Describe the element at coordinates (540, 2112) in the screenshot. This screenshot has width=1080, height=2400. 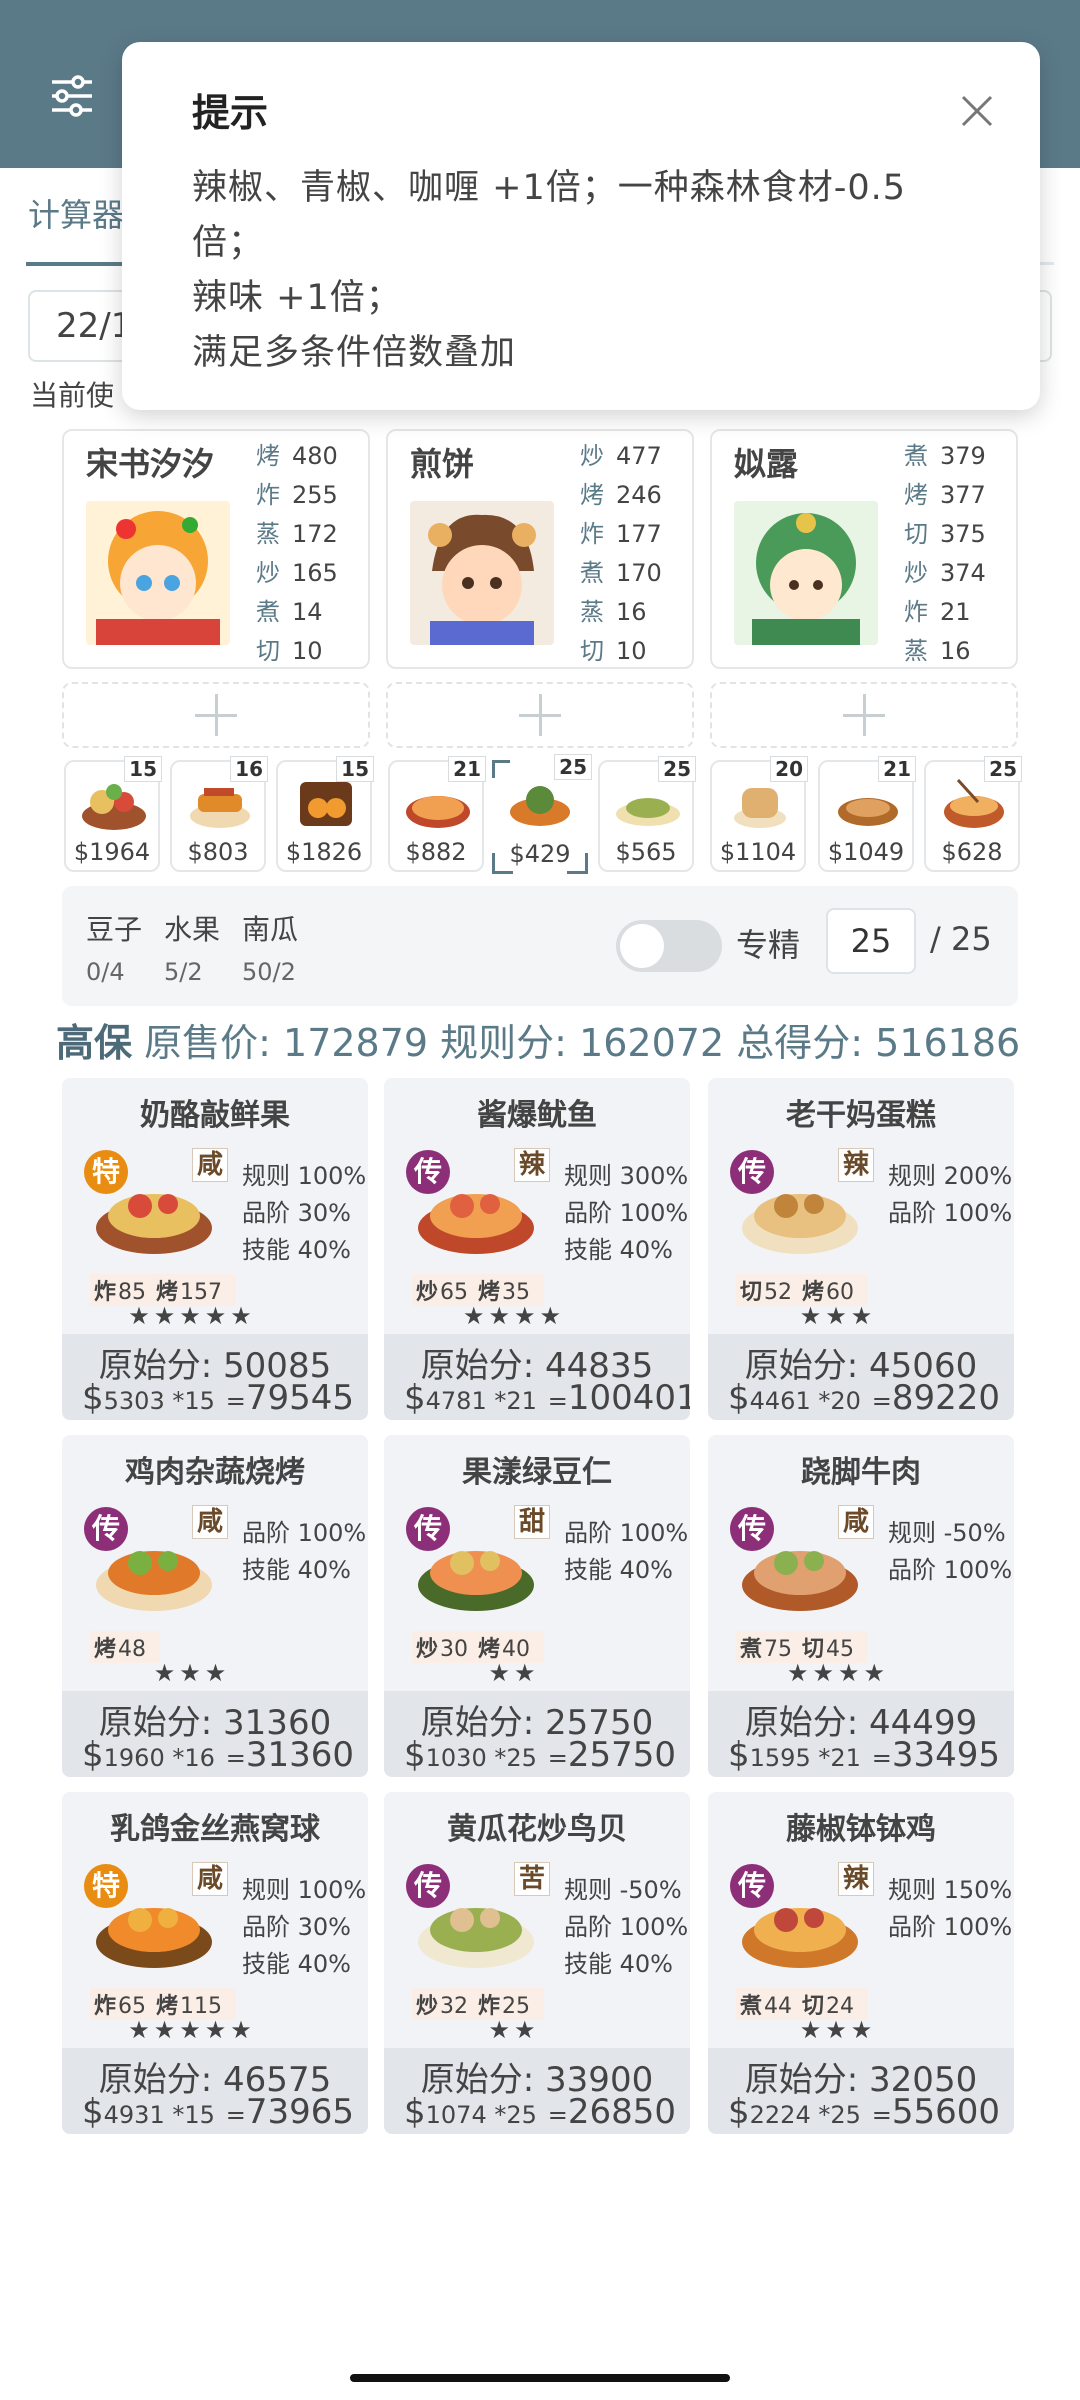
I see `price-calc: $1074 *25 =26850` at that location.